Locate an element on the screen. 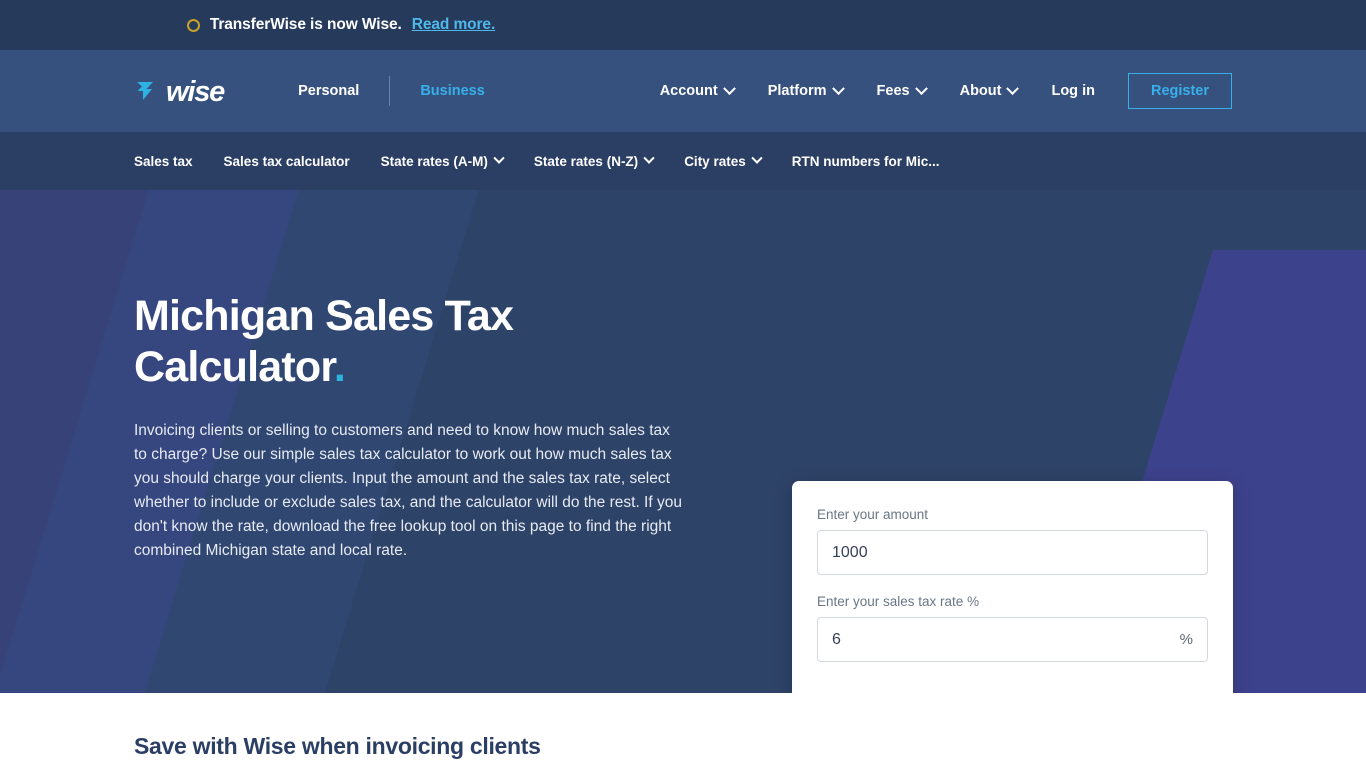 The width and height of the screenshot is (1366, 768). subnav-item-state-rates-am: State rates (A-M) is located at coordinates (442, 160).